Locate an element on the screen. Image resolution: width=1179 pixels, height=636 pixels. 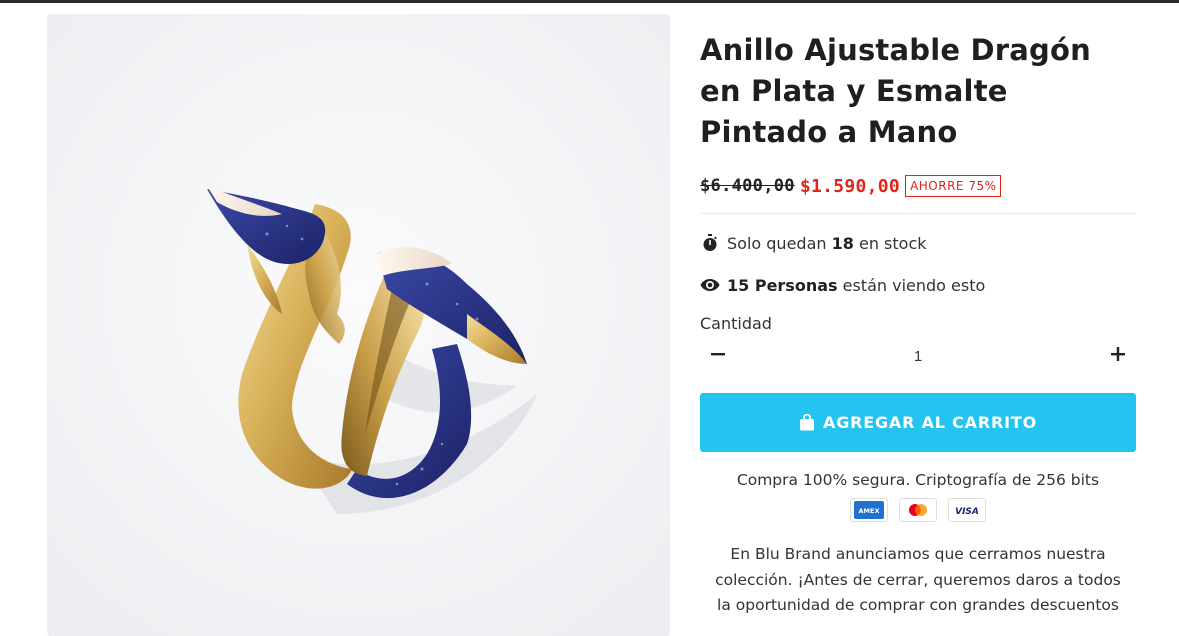
viewers-suffix: están viendo esto is located at coordinates (914, 285).